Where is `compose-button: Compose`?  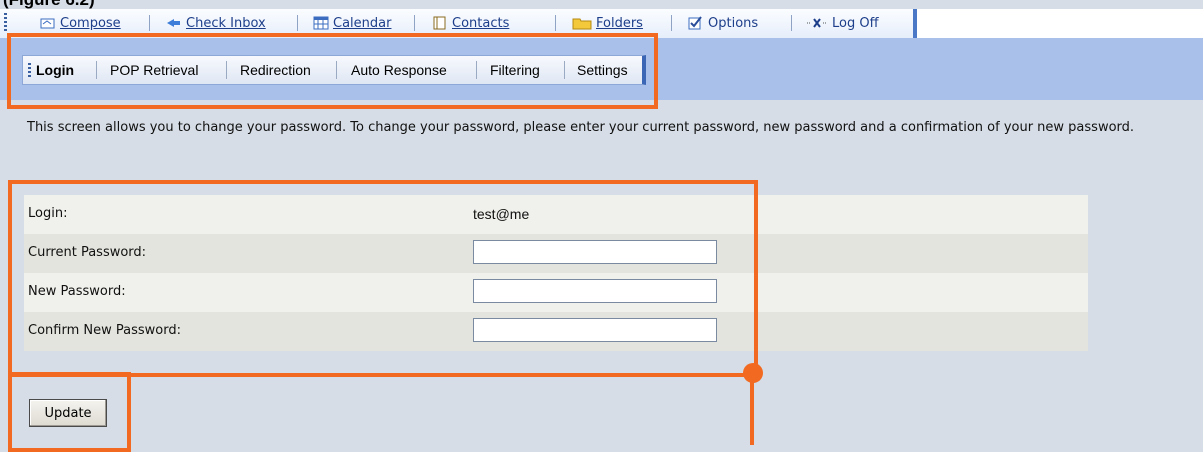
compose-button: Compose is located at coordinates (80, 23).